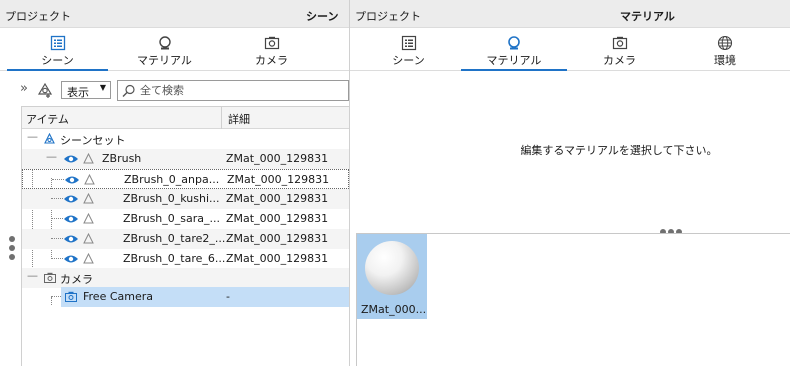 This screenshot has width=790, height=366. I want to click on material-empty-message: 編集するマテリアルを選択して下さい。, so click(619, 150).